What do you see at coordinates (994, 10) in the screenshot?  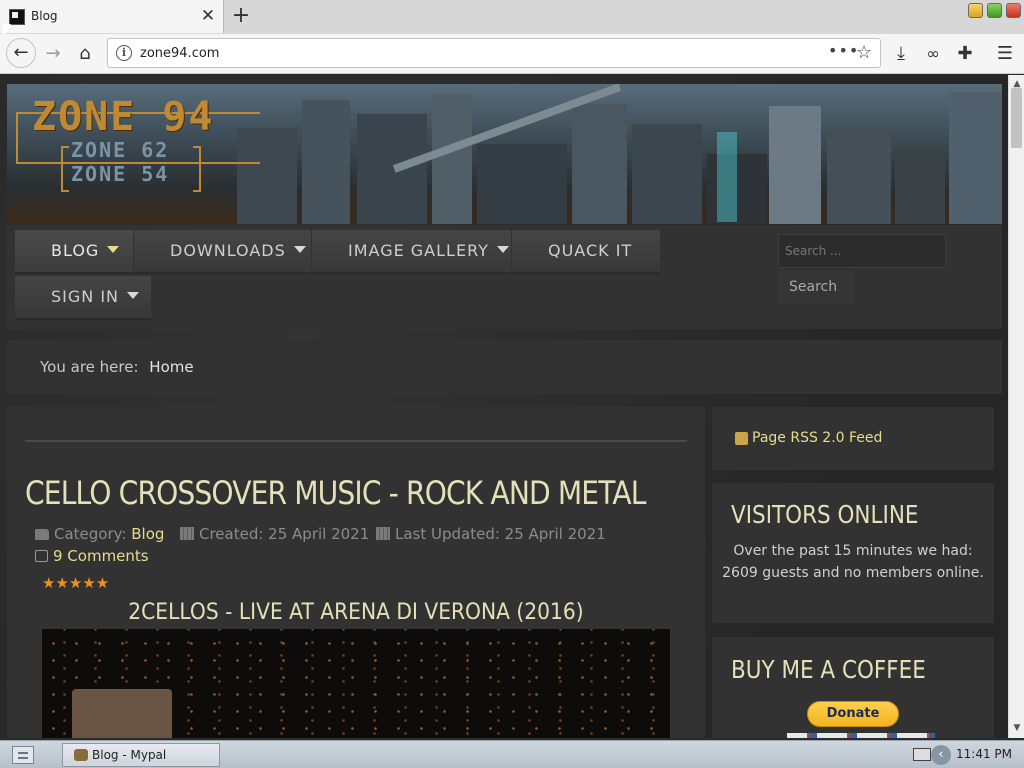 I see `maximize-window-button` at bounding box center [994, 10].